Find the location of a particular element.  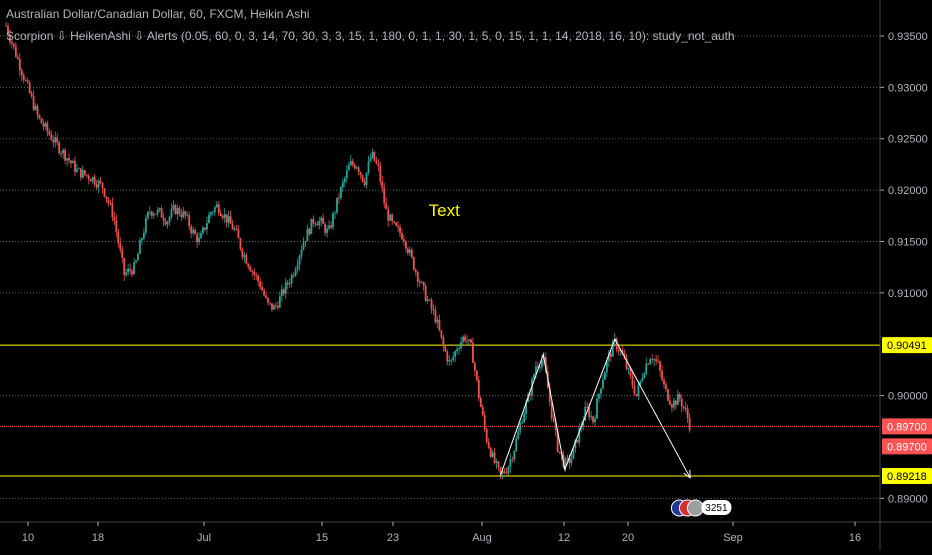

annotation-layer: Text is located at coordinates (444, 210).